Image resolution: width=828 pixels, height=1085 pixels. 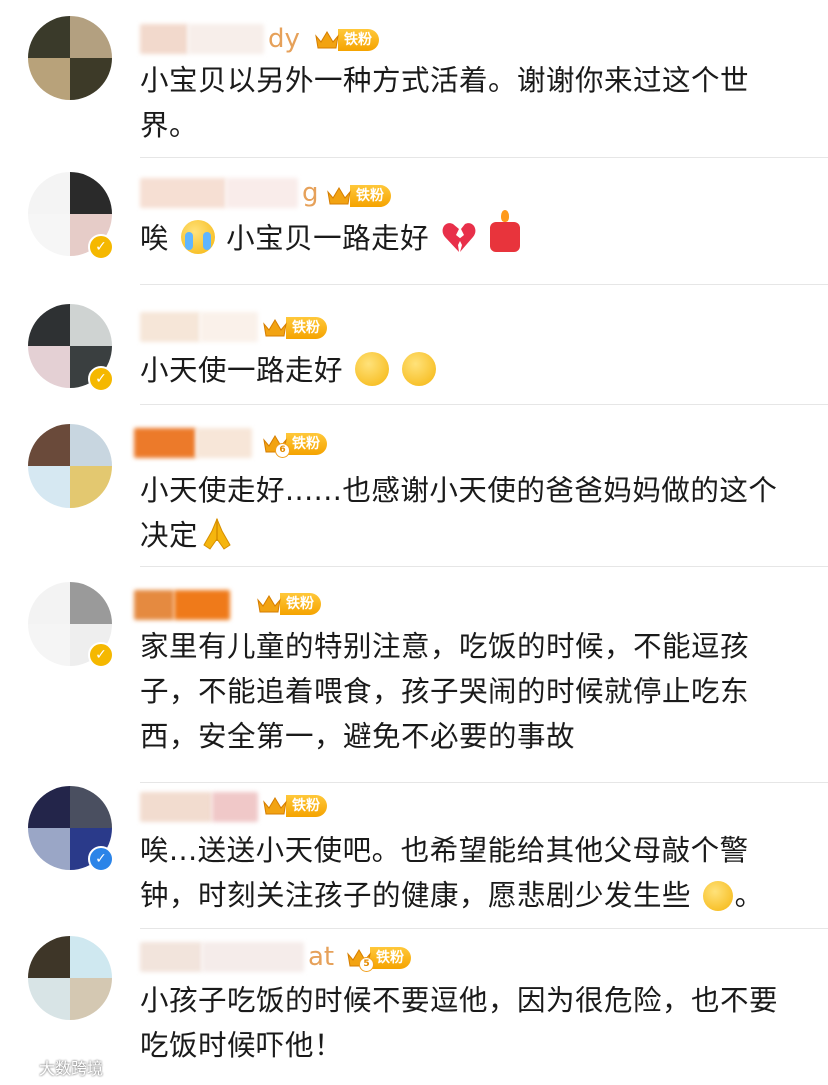 I want to click on fan-badge: 6 铁粉, so click(x=294, y=444).